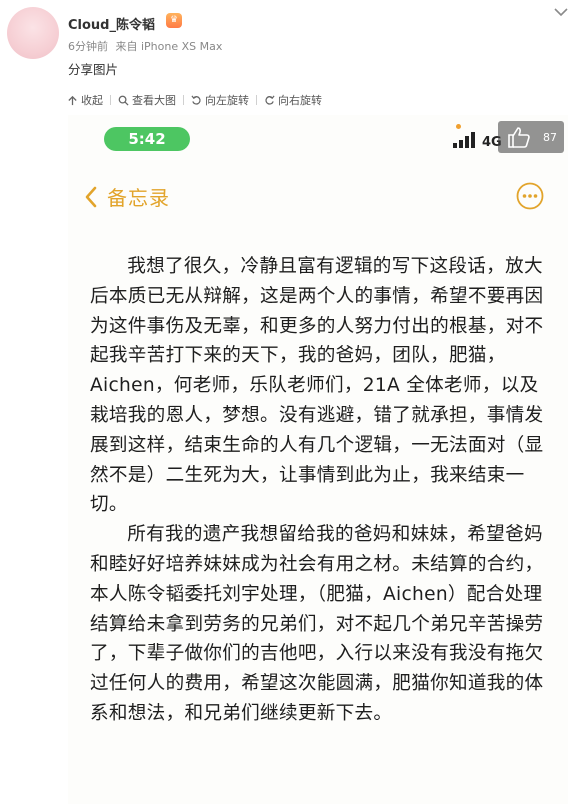  I want to click on rotate-right-icon, so click(270, 100).